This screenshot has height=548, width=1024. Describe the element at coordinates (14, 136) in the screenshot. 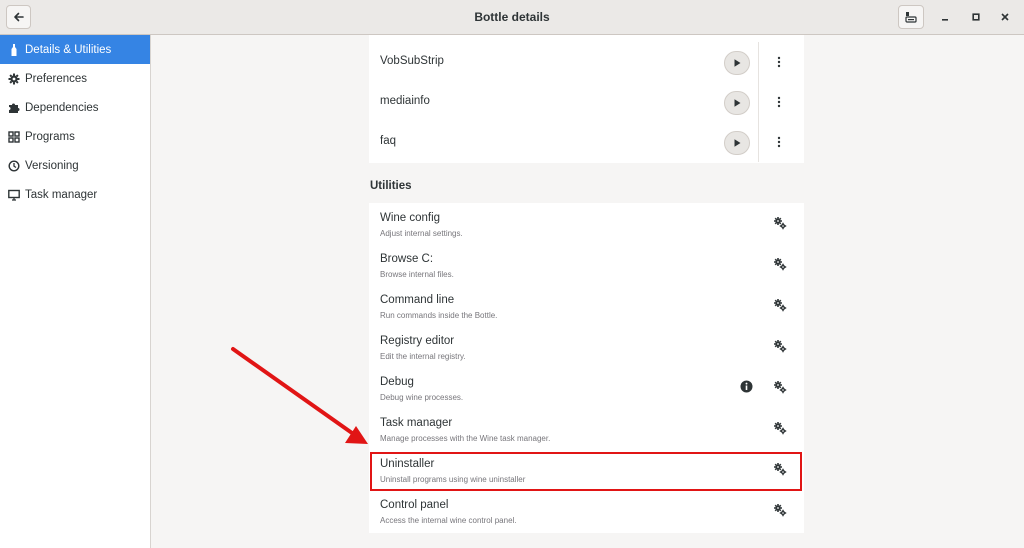

I see `grid-icon` at that location.